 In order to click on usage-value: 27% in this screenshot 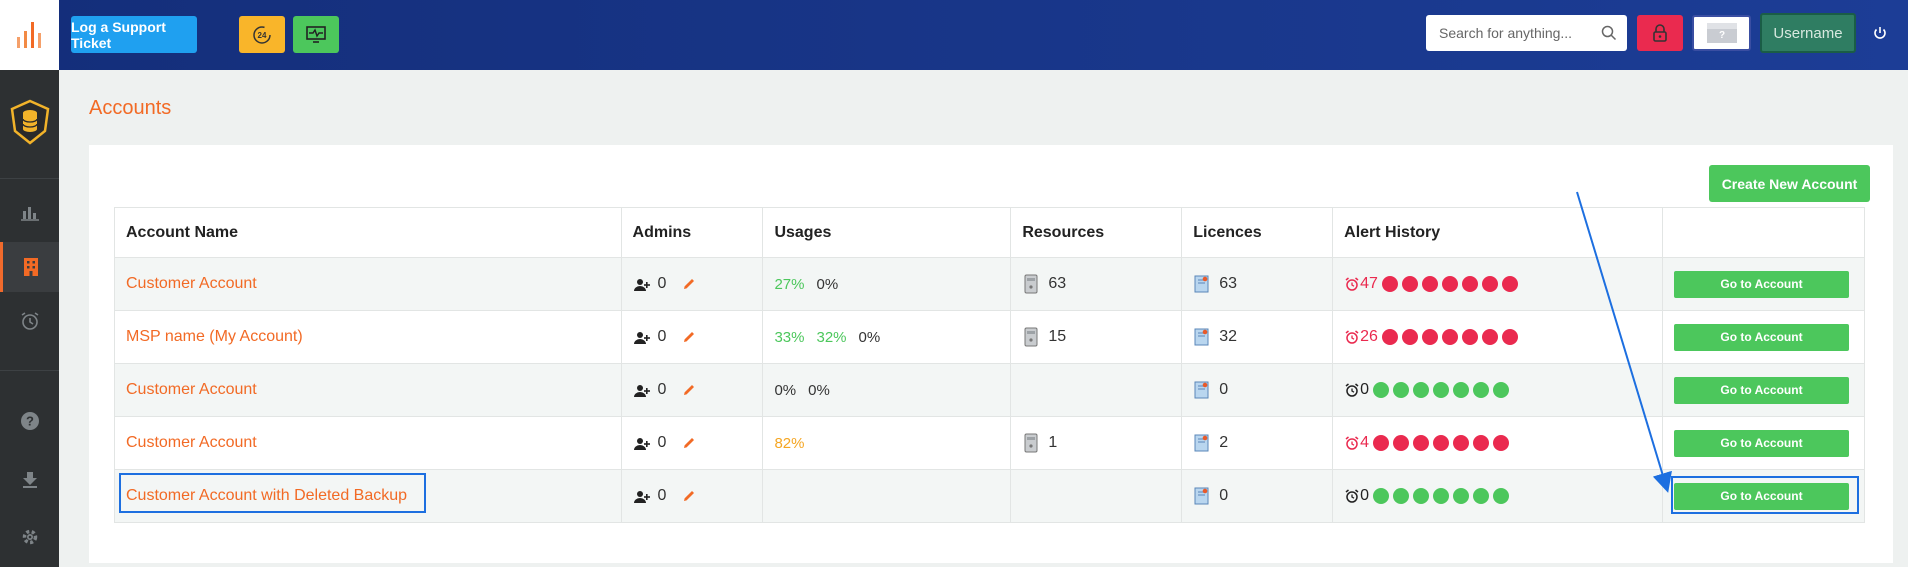, I will do `click(789, 284)`.